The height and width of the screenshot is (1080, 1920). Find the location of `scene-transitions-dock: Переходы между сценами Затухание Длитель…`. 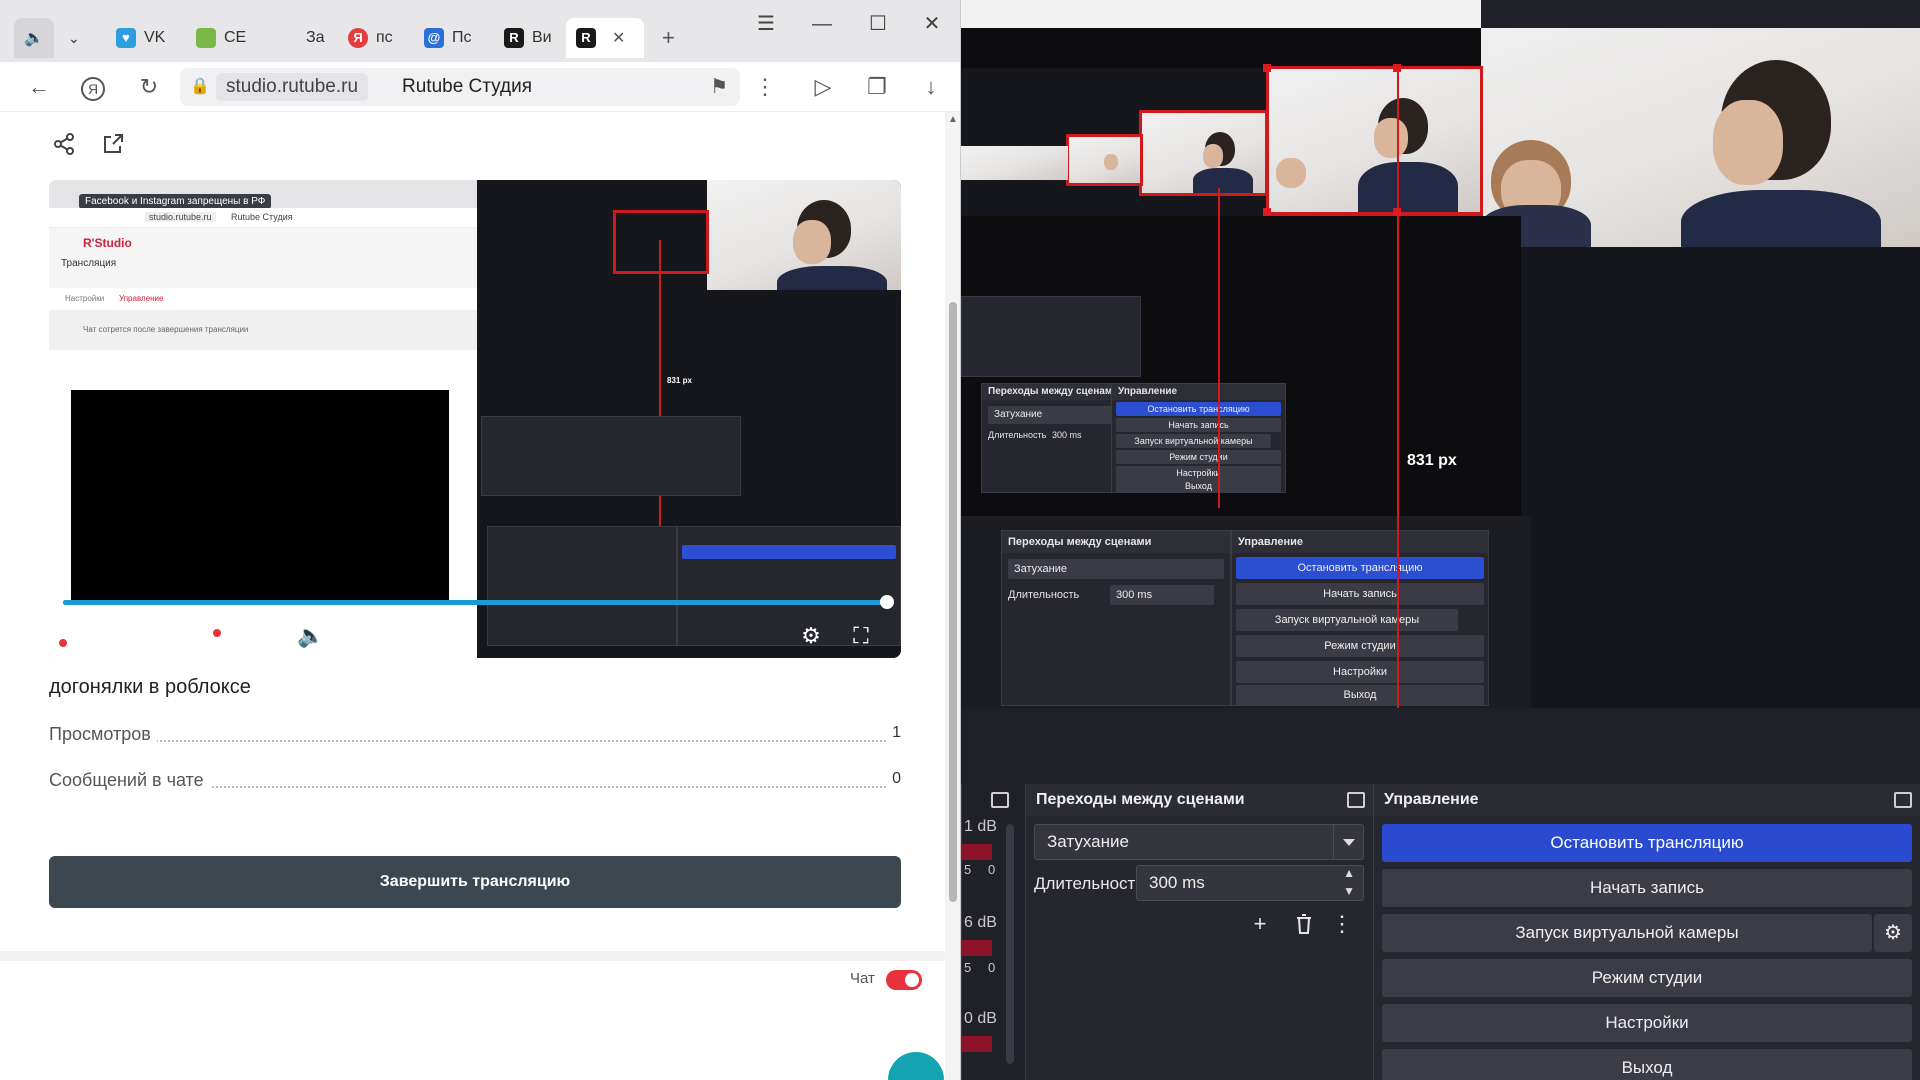

scene-transitions-dock: Переходы между сценами Затухание Длитель… is located at coordinates (1199, 932).